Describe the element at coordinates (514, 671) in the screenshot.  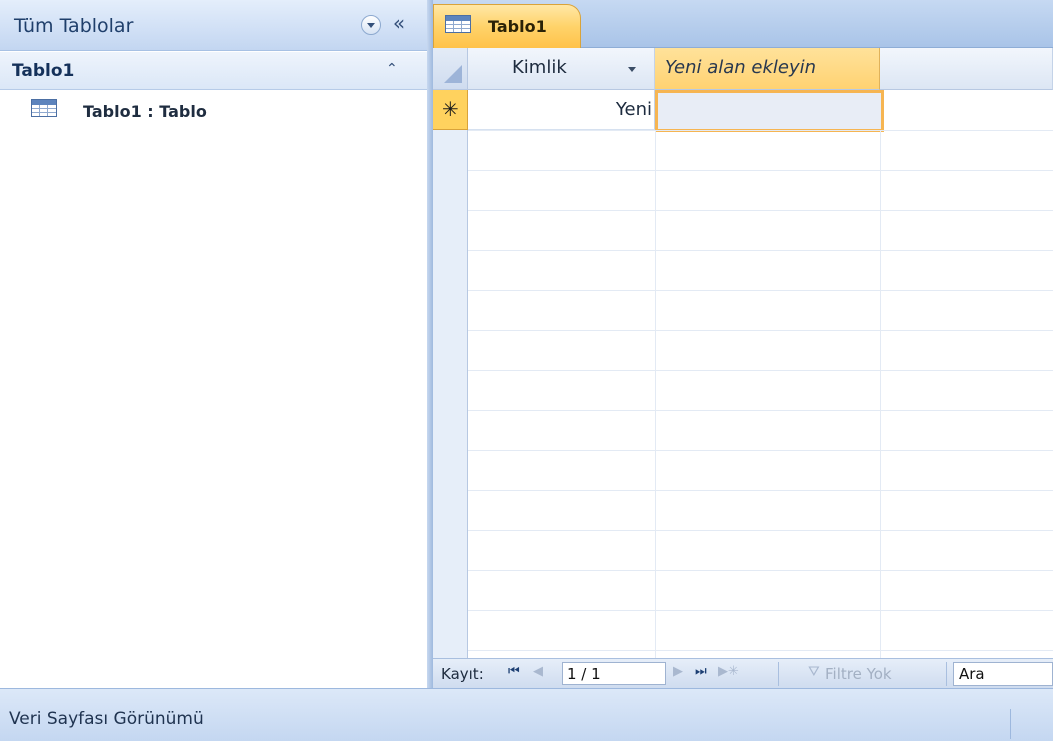
I see `first-record-icon: ⏮` at that location.